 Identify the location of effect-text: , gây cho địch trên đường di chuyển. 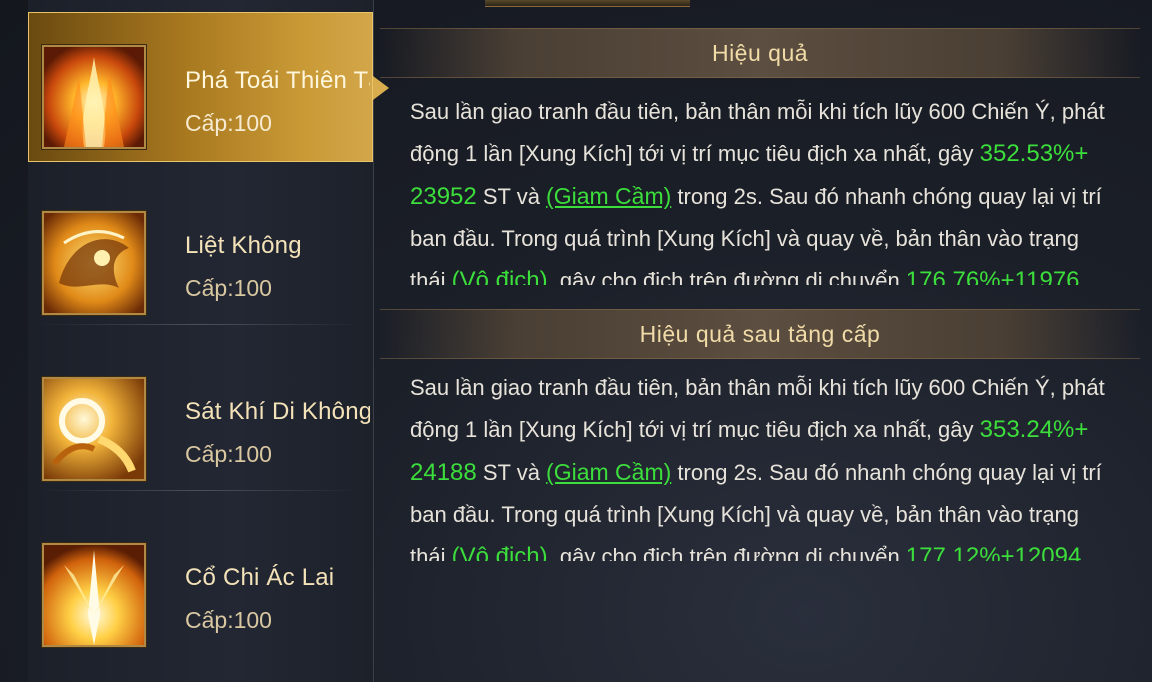
(726, 276).